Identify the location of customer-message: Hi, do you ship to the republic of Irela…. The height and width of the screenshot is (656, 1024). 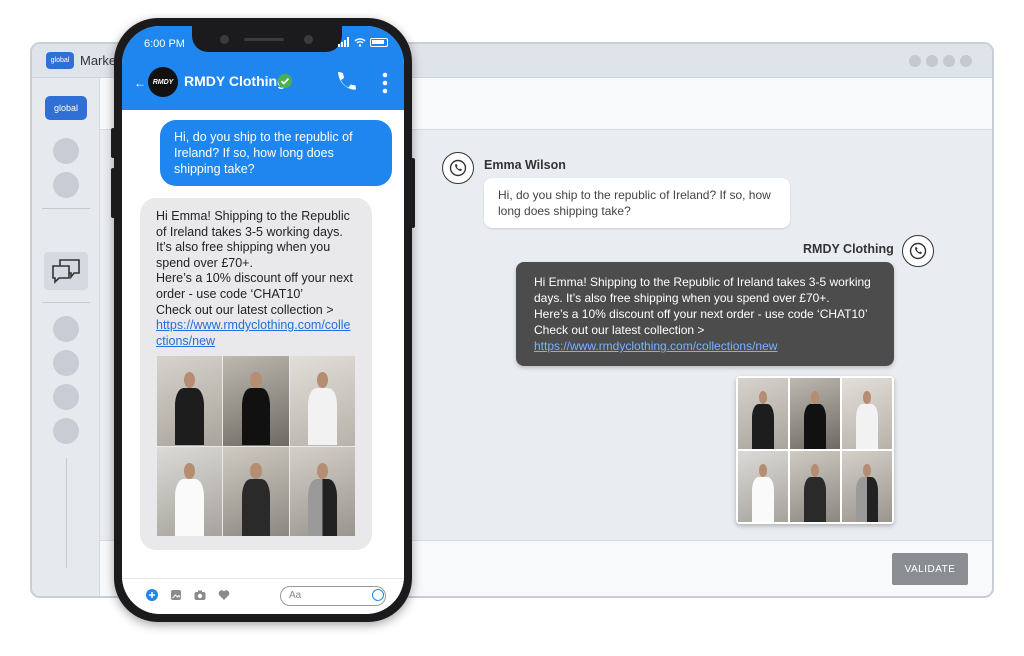
(637, 203).